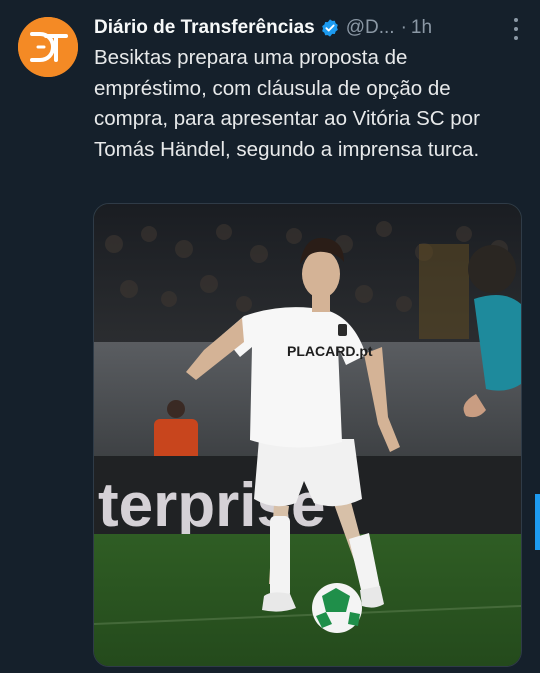  Describe the element at coordinates (204, 28) in the screenshot. I see `author-name: Diário de Transferências` at that location.